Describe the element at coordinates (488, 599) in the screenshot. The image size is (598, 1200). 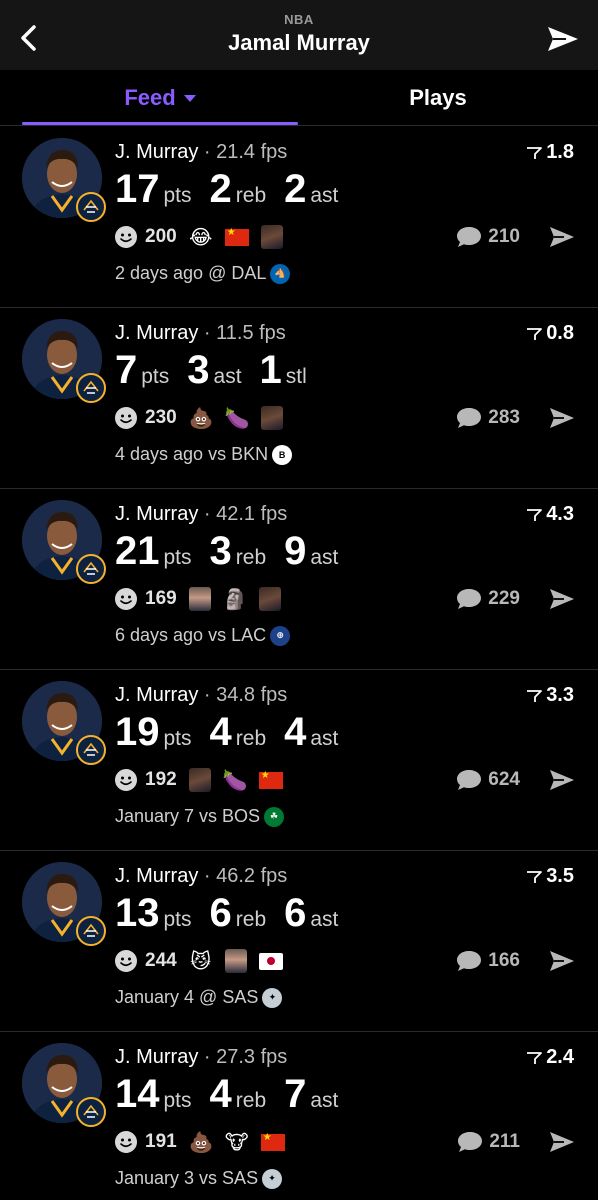
I see `comments-button: 229` at that location.